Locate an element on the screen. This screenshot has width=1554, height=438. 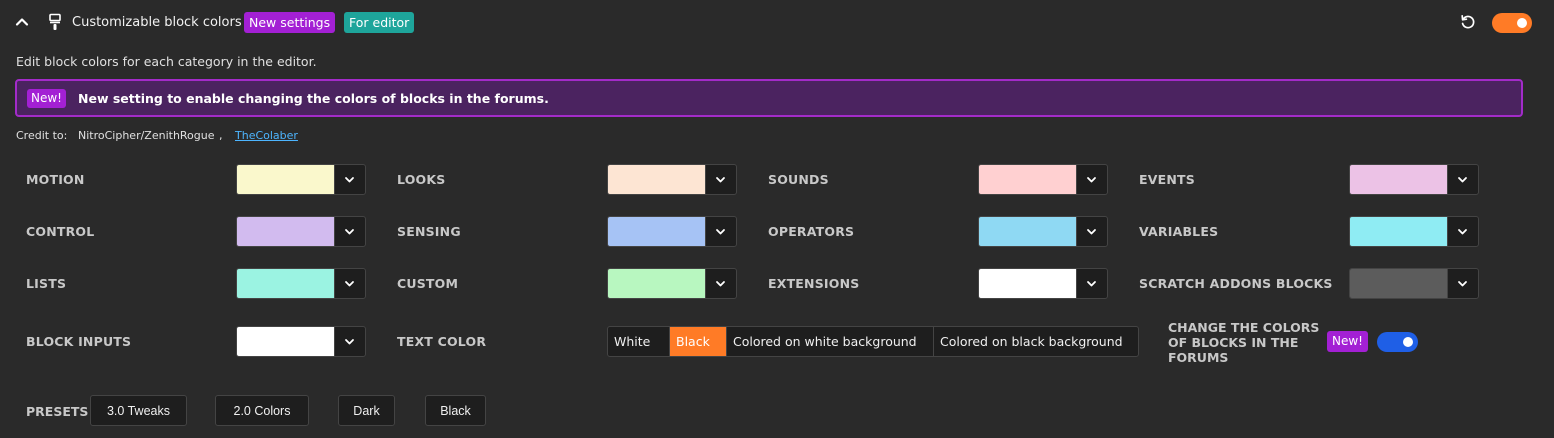
color-picker-extensions is located at coordinates (1043, 283).